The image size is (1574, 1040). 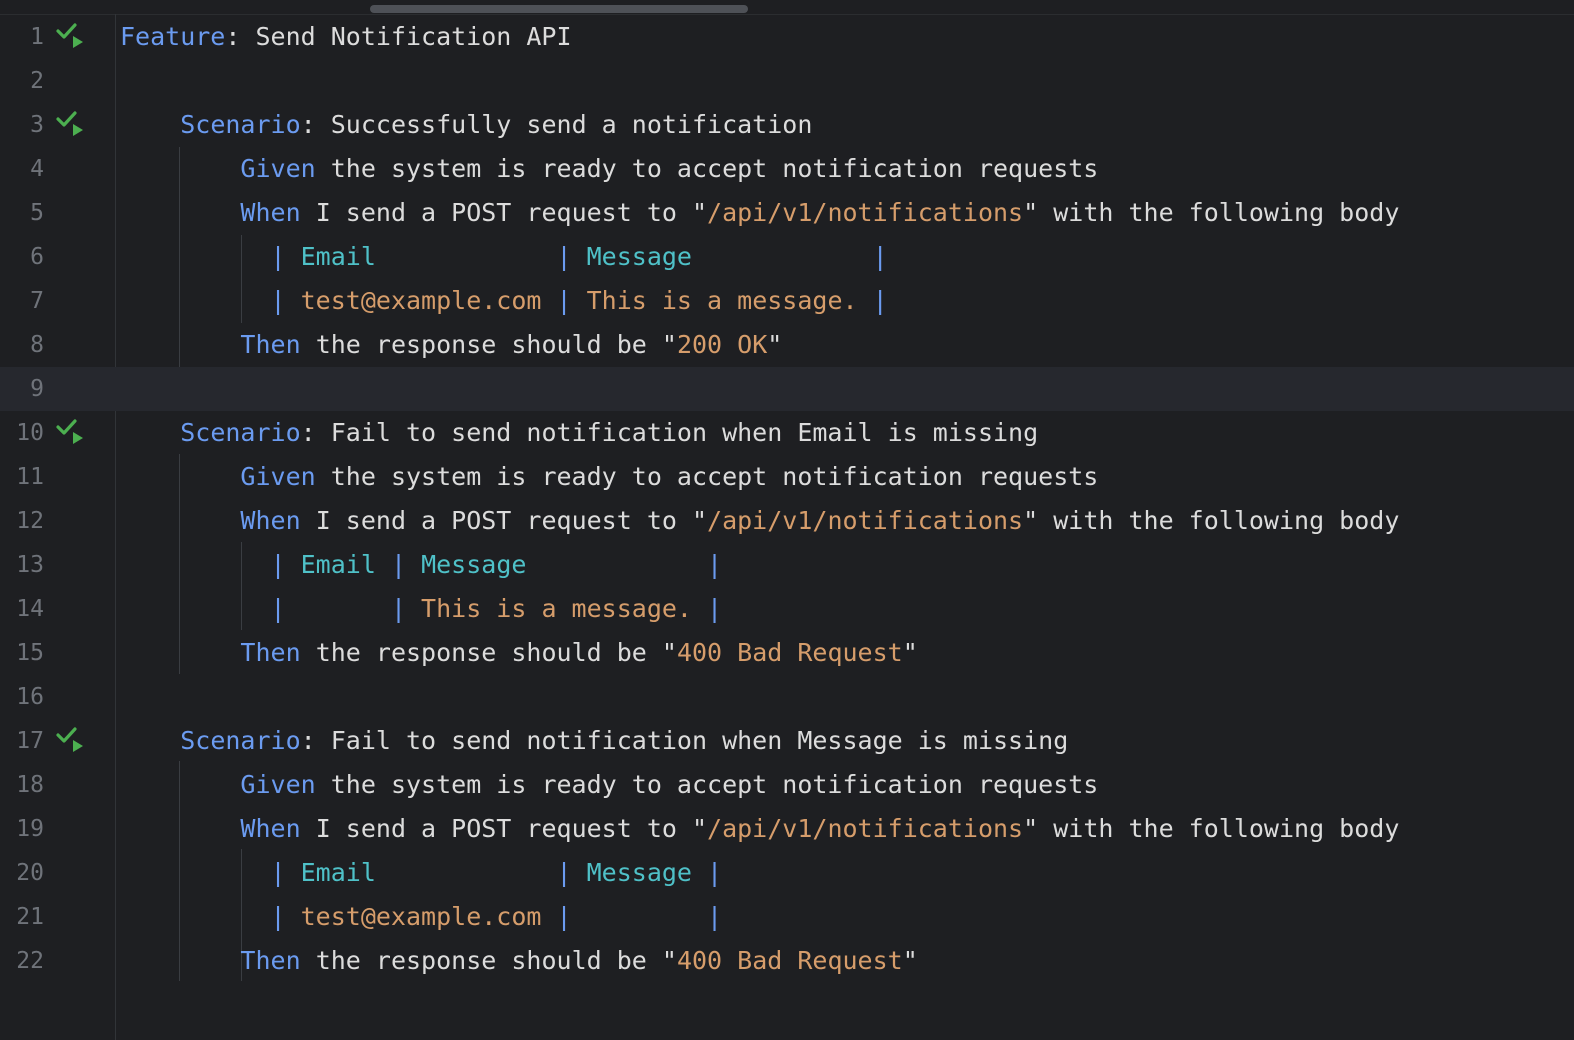 I want to click on code-line: 13 | Email | Message |, so click(x=787, y=565).